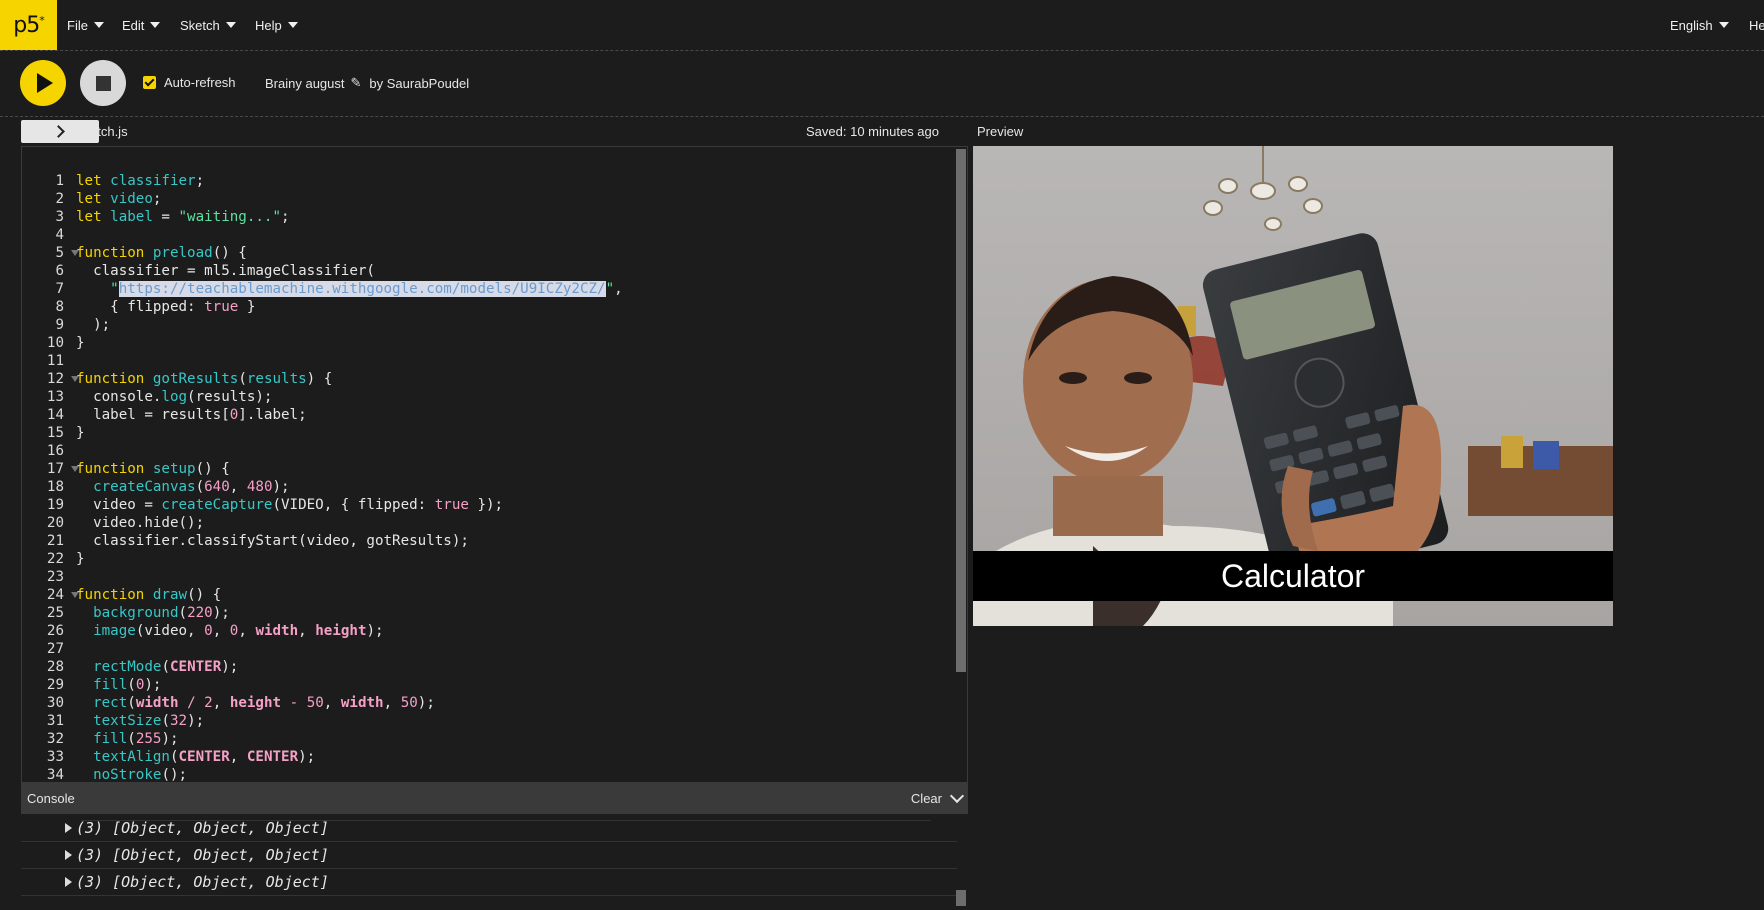  What do you see at coordinates (59, 181) in the screenshot?
I see `line-number: 1` at bounding box center [59, 181].